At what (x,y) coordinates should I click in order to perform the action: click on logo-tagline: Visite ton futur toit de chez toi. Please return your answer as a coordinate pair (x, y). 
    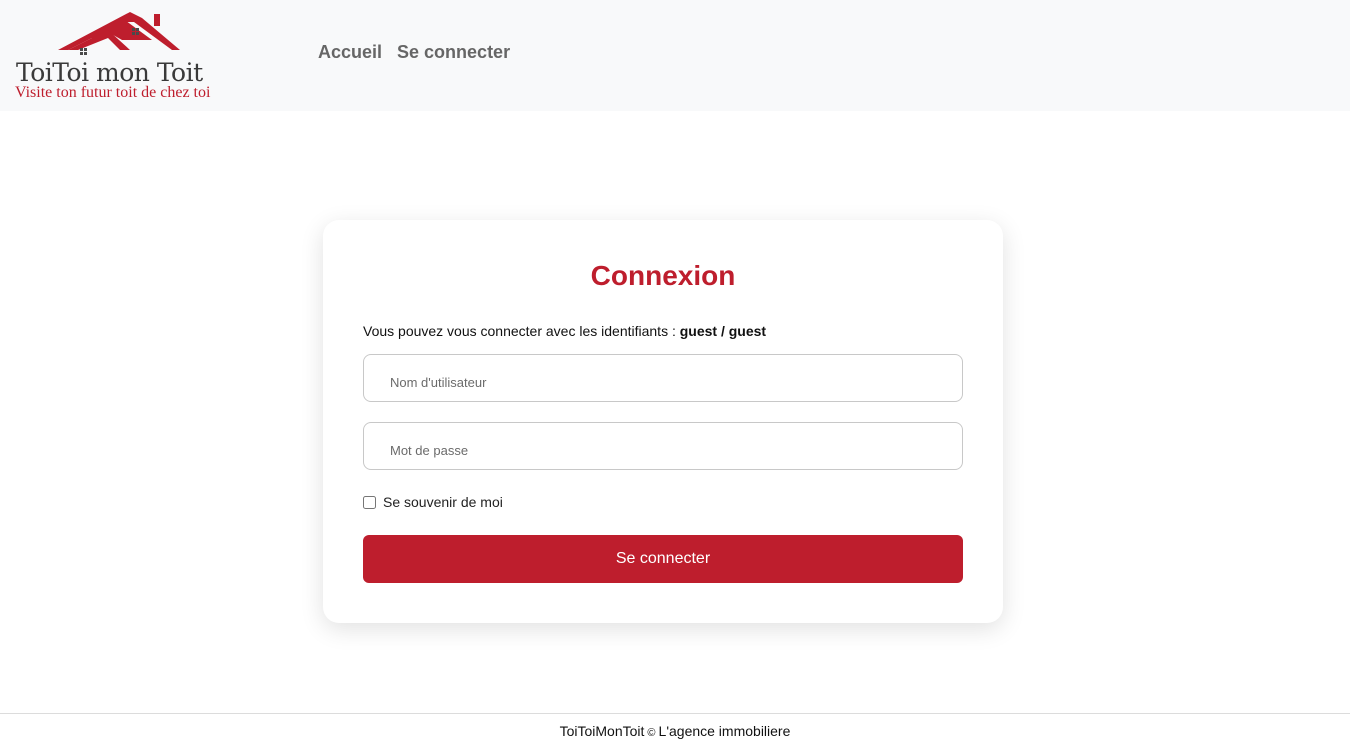
    Looking at the image, I should click on (113, 92).